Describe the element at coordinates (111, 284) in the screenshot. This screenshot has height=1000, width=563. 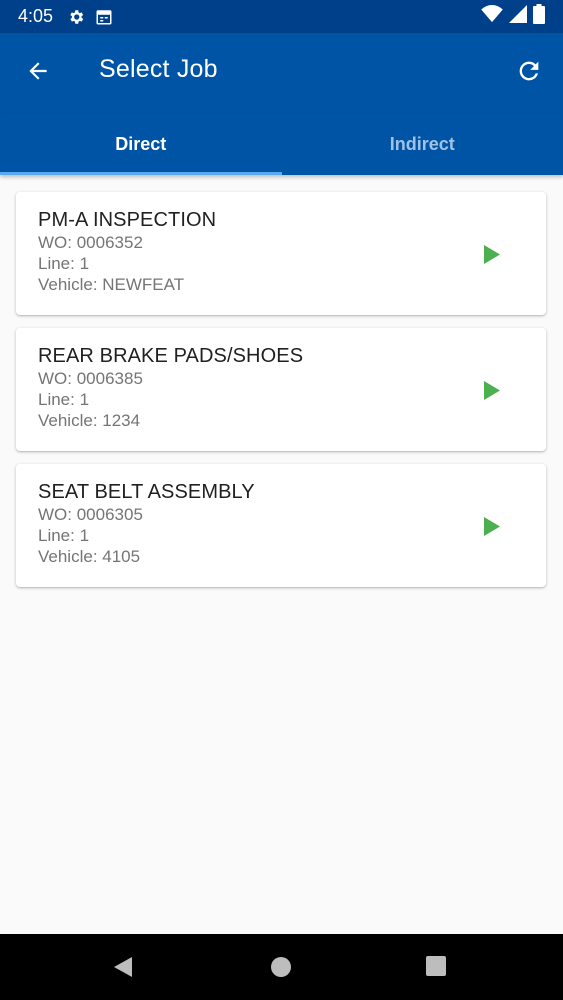
I see `job-vehicle: Vehicle: NEWFEAT` at that location.